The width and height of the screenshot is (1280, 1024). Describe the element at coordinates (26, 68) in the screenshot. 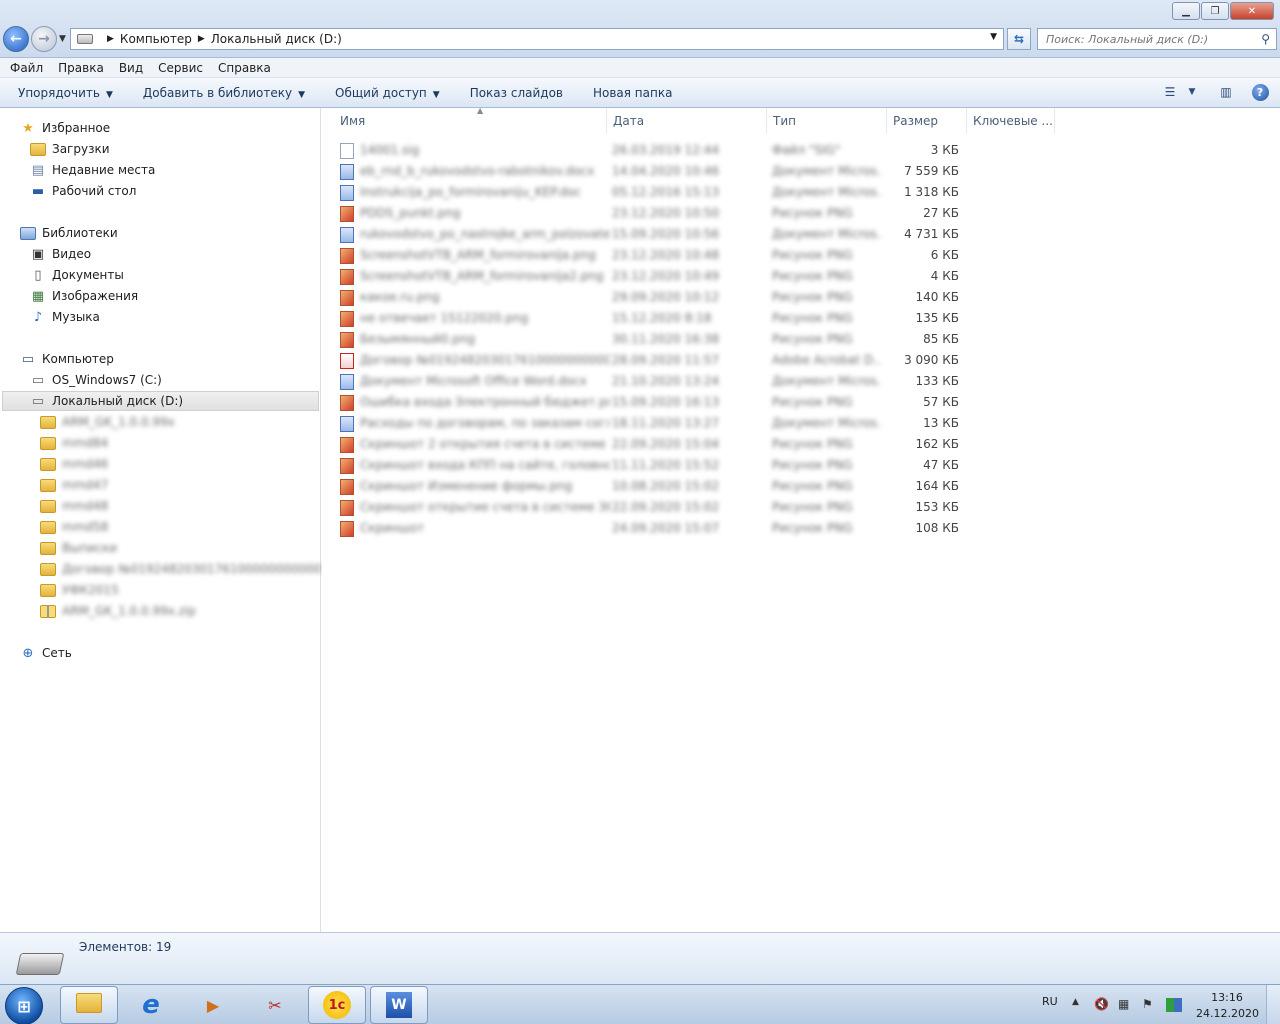

I see `menu-file: Файл` at that location.